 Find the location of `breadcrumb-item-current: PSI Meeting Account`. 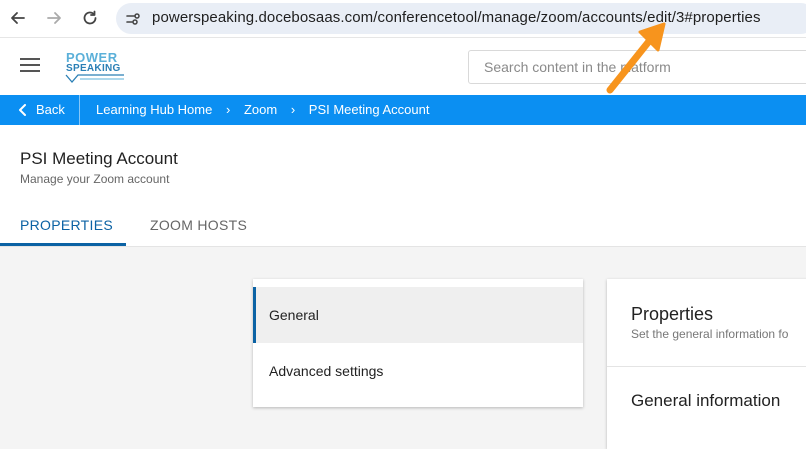

breadcrumb-item-current: PSI Meeting Account is located at coordinates (369, 109).